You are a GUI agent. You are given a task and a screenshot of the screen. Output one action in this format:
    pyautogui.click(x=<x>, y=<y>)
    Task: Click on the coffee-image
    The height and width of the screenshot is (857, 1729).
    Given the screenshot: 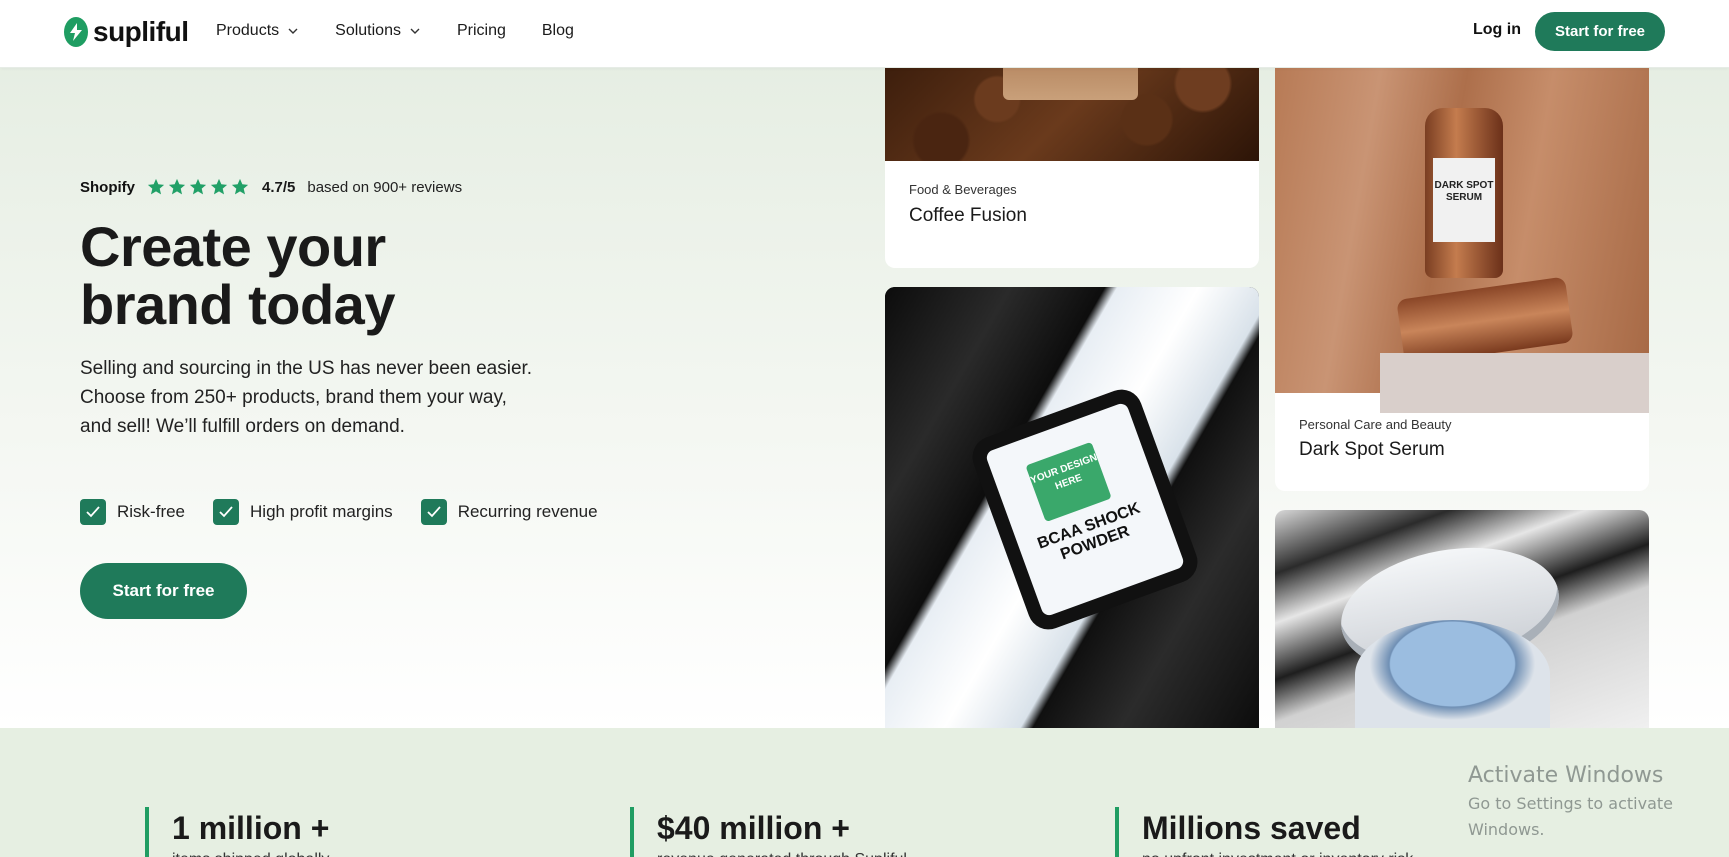 What is the action you would take?
    pyautogui.click(x=1072, y=114)
    